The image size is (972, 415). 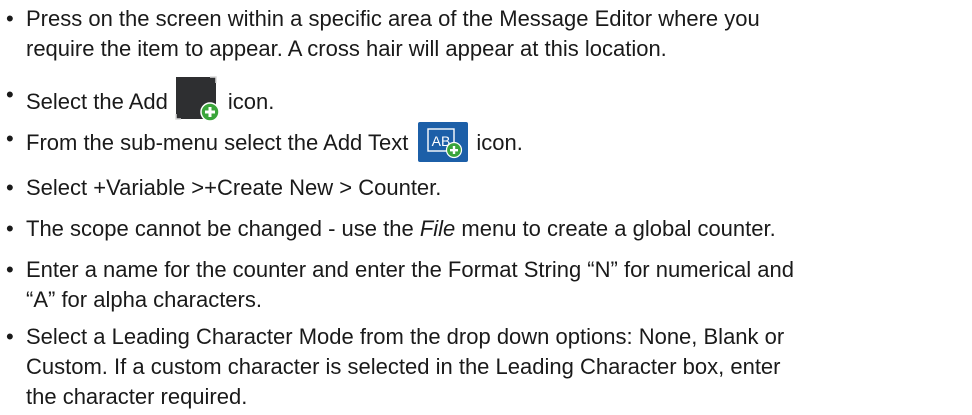 I want to click on add-icon, so click(x=197, y=99).